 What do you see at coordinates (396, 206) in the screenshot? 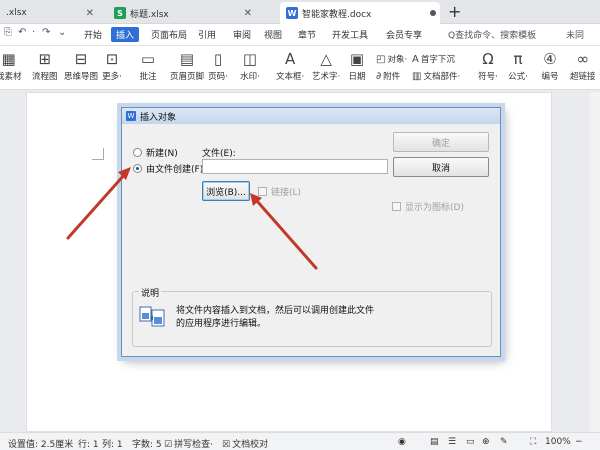
I see `checkbox-box` at bounding box center [396, 206].